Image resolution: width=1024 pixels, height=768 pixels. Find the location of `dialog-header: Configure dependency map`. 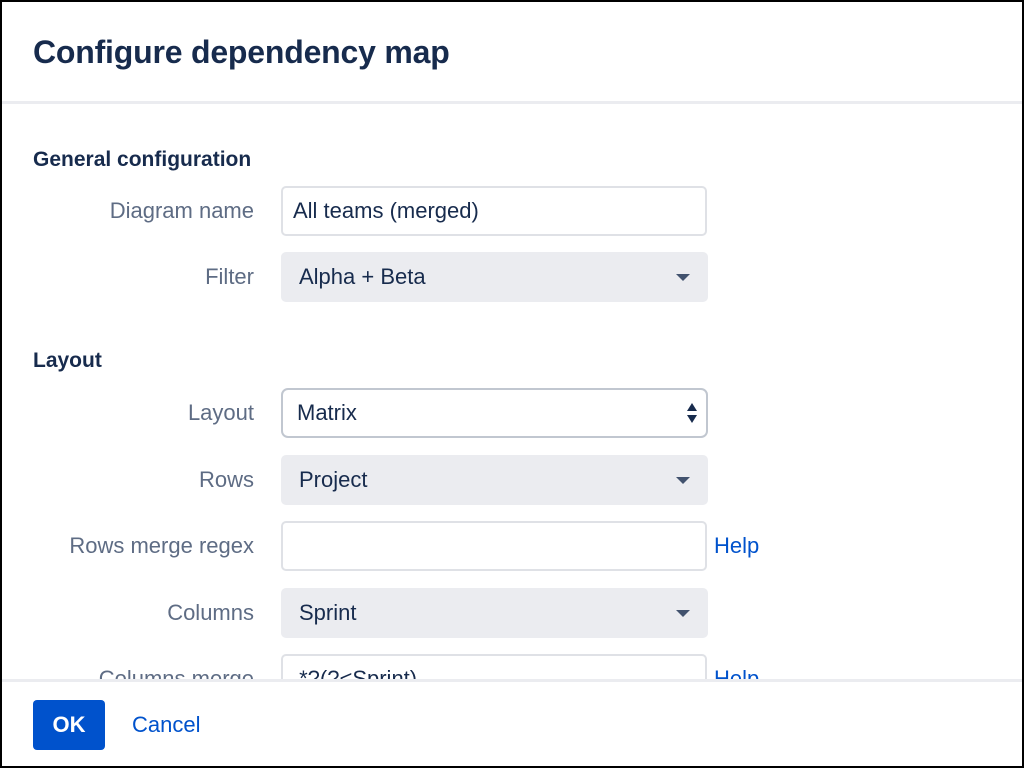

dialog-header: Configure dependency map is located at coordinates (512, 53).